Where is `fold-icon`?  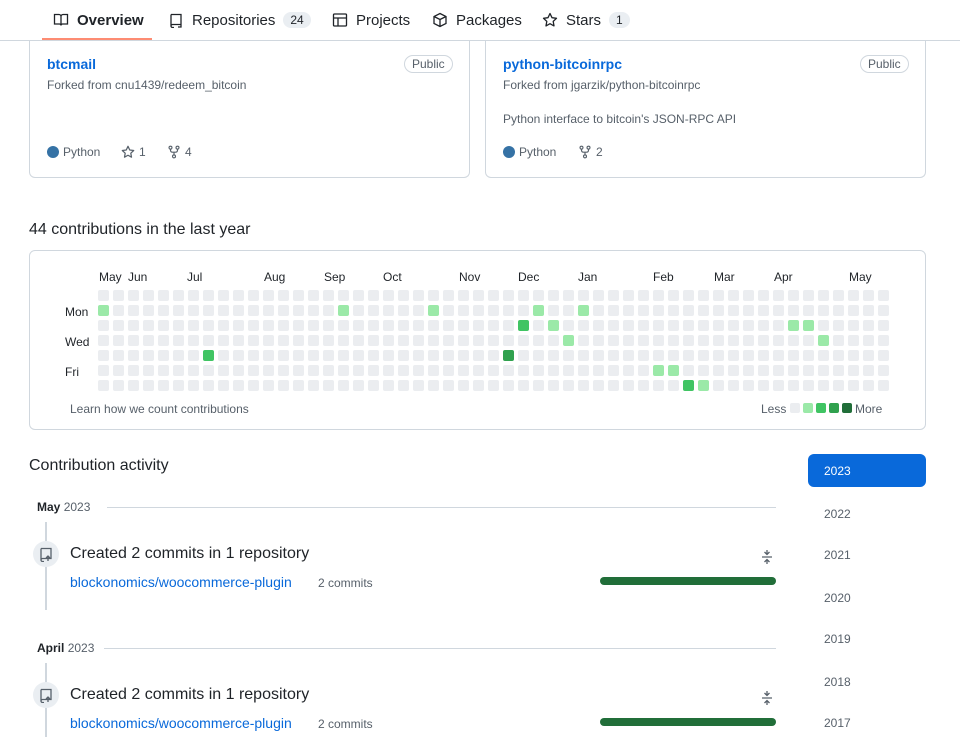 fold-icon is located at coordinates (767, 698).